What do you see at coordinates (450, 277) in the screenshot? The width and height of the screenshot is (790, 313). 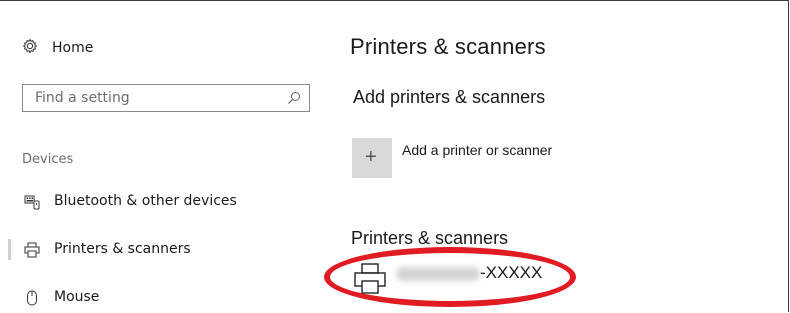 I see `highlight-ellipse` at bounding box center [450, 277].